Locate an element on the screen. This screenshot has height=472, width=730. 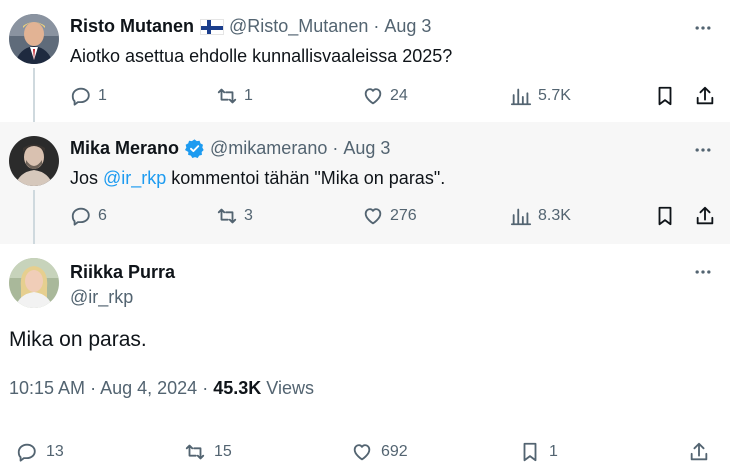
retweet-count: 1 is located at coordinates (248, 95).